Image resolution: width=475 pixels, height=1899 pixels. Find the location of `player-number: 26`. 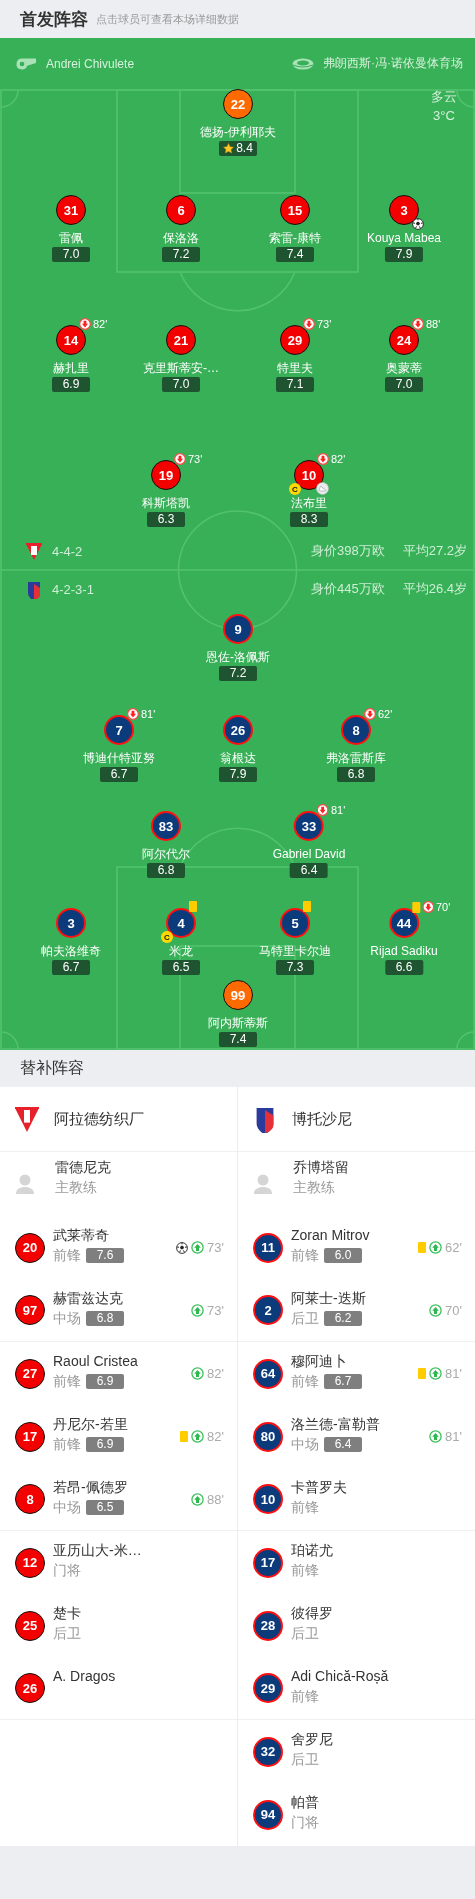

player-number: 26 is located at coordinates (238, 730).